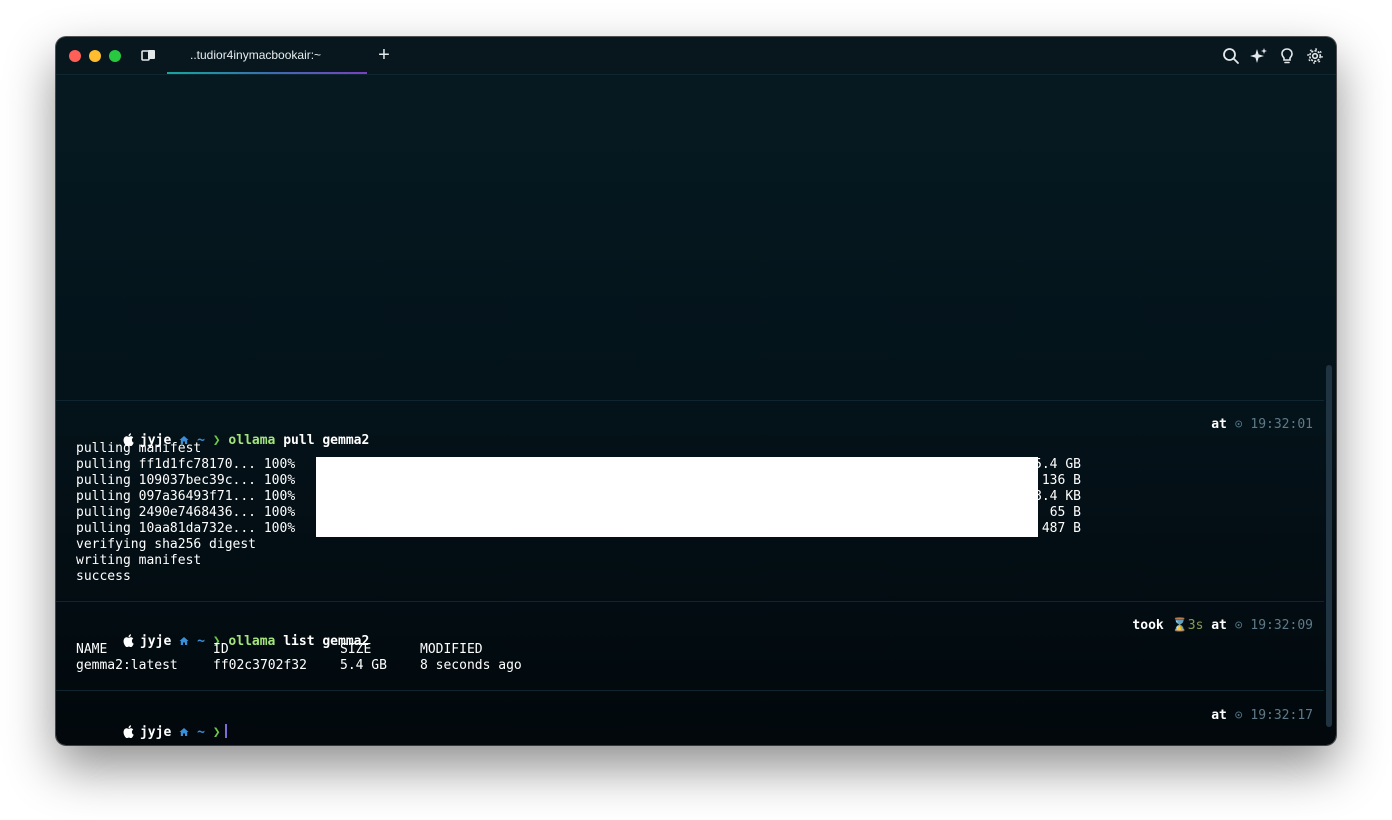 The width and height of the screenshot is (1392, 820). What do you see at coordinates (267, 73) in the screenshot?
I see `tab-active-indicator` at bounding box center [267, 73].